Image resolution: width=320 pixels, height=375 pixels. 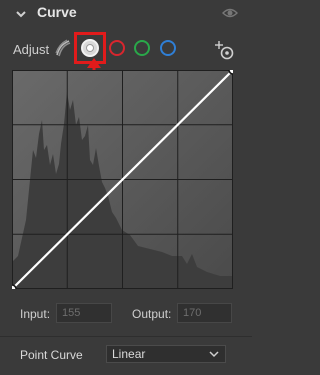 What do you see at coordinates (230, 13) in the screenshot?
I see `eye-icon` at bounding box center [230, 13].